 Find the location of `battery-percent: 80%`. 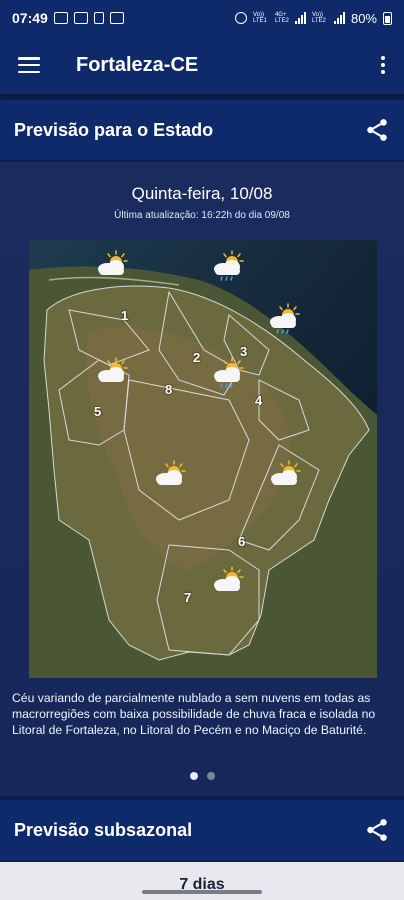

battery-percent: 80% is located at coordinates (363, 18).